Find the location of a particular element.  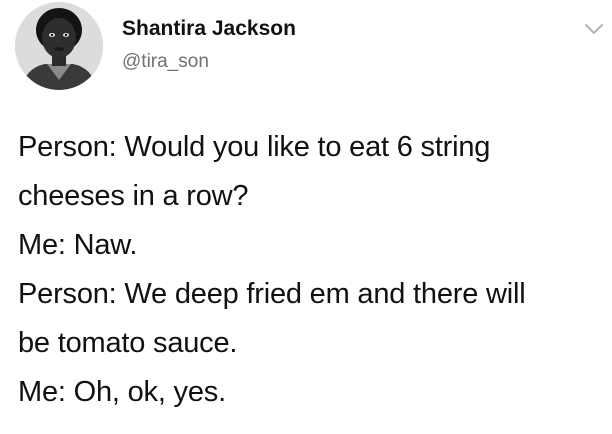

tweet-line: cheeses in a row? is located at coordinates (133, 196).